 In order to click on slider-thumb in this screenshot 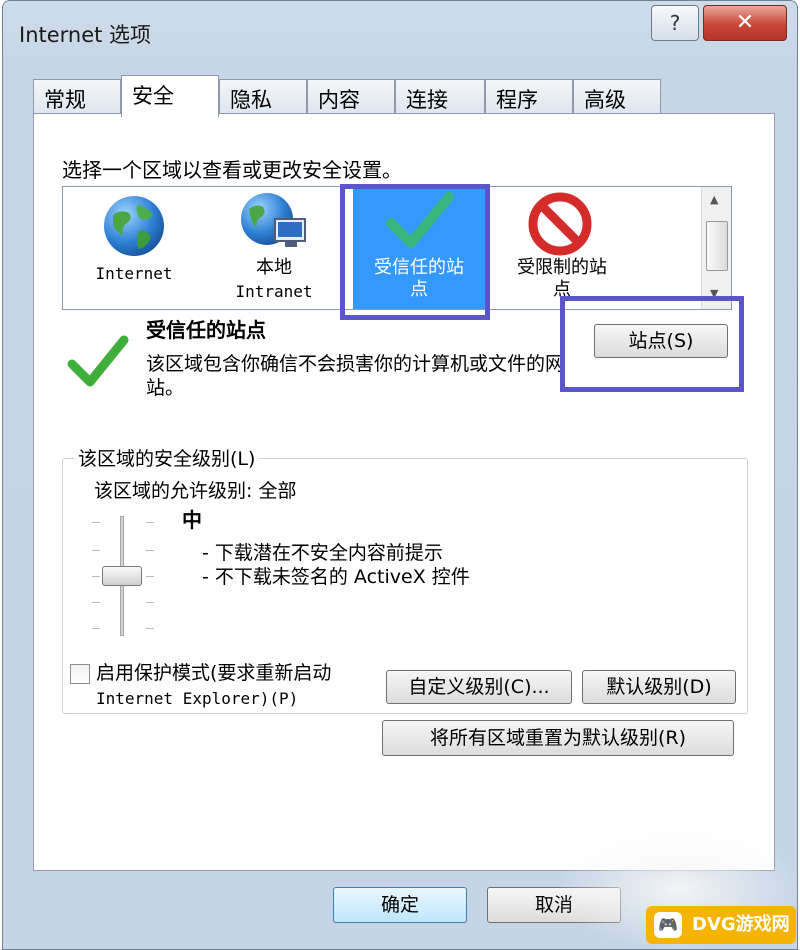, I will do `click(122, 576)`.